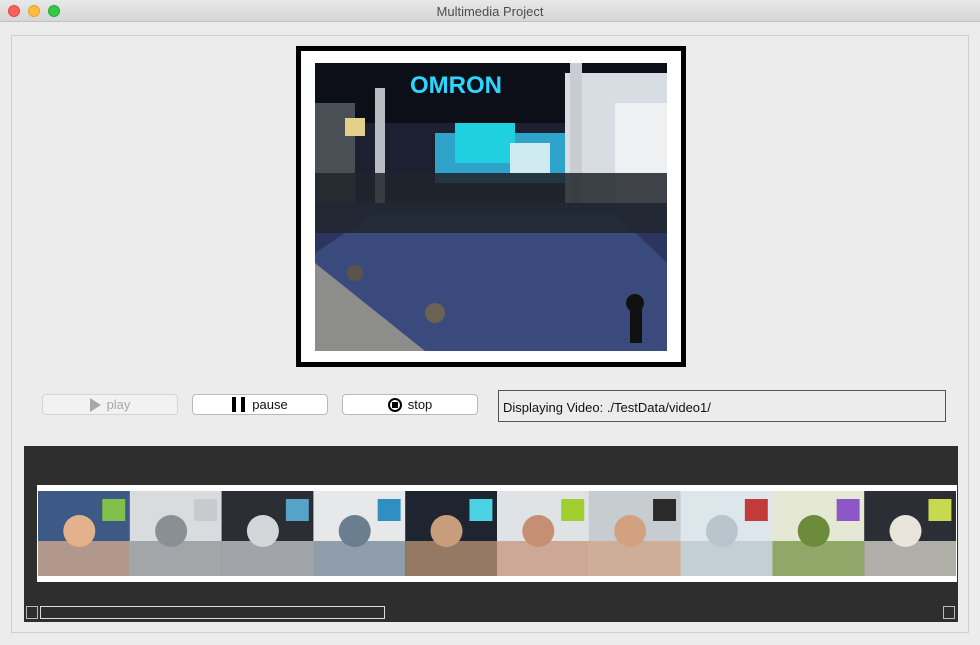 The image size is (980, 645). Describe the element at coordinates (118, 404) in the screenshot. I see `play-label: play` at that location.